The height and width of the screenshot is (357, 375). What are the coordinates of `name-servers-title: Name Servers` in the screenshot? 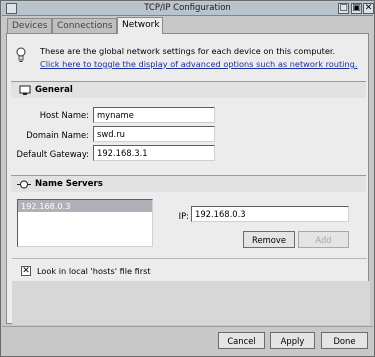 It's located at (69, 184).